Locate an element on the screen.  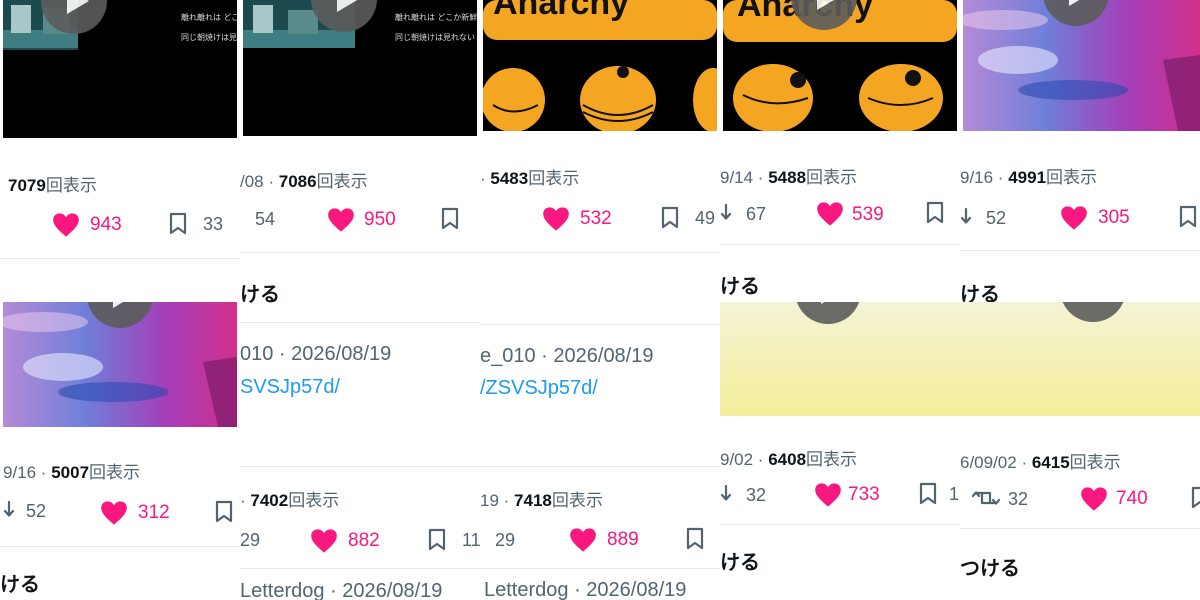
view-count: · 5483回表示 is located at coordinates (530, 178).